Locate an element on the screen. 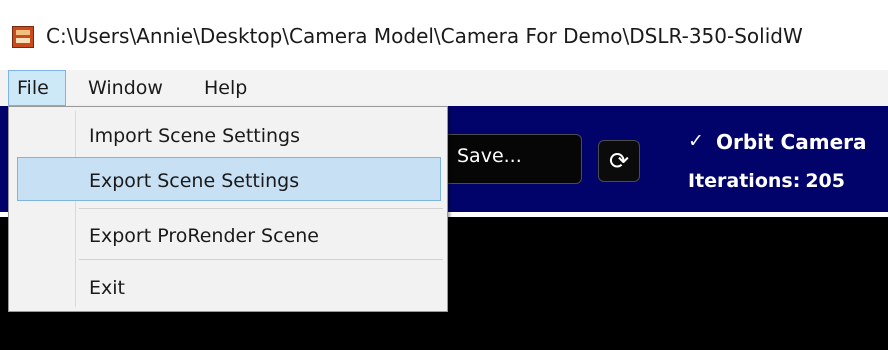 The image size is (888, 350). menu-file: File is located at coordinates (37, 88).